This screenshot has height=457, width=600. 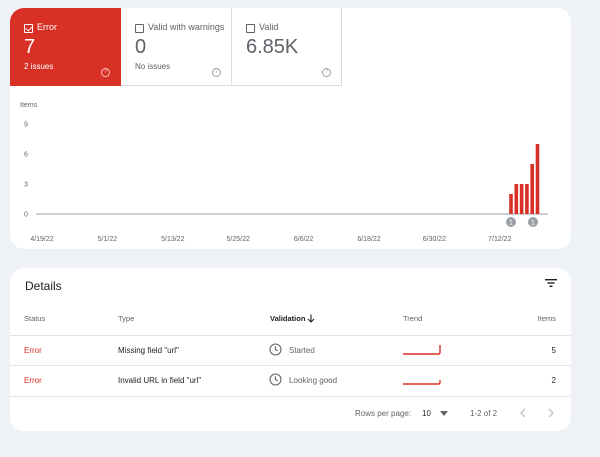 What do you see at coordinates (523, 413) in the screenshot?
I see `chevron-left-icon` at bounding box center [523, 413].